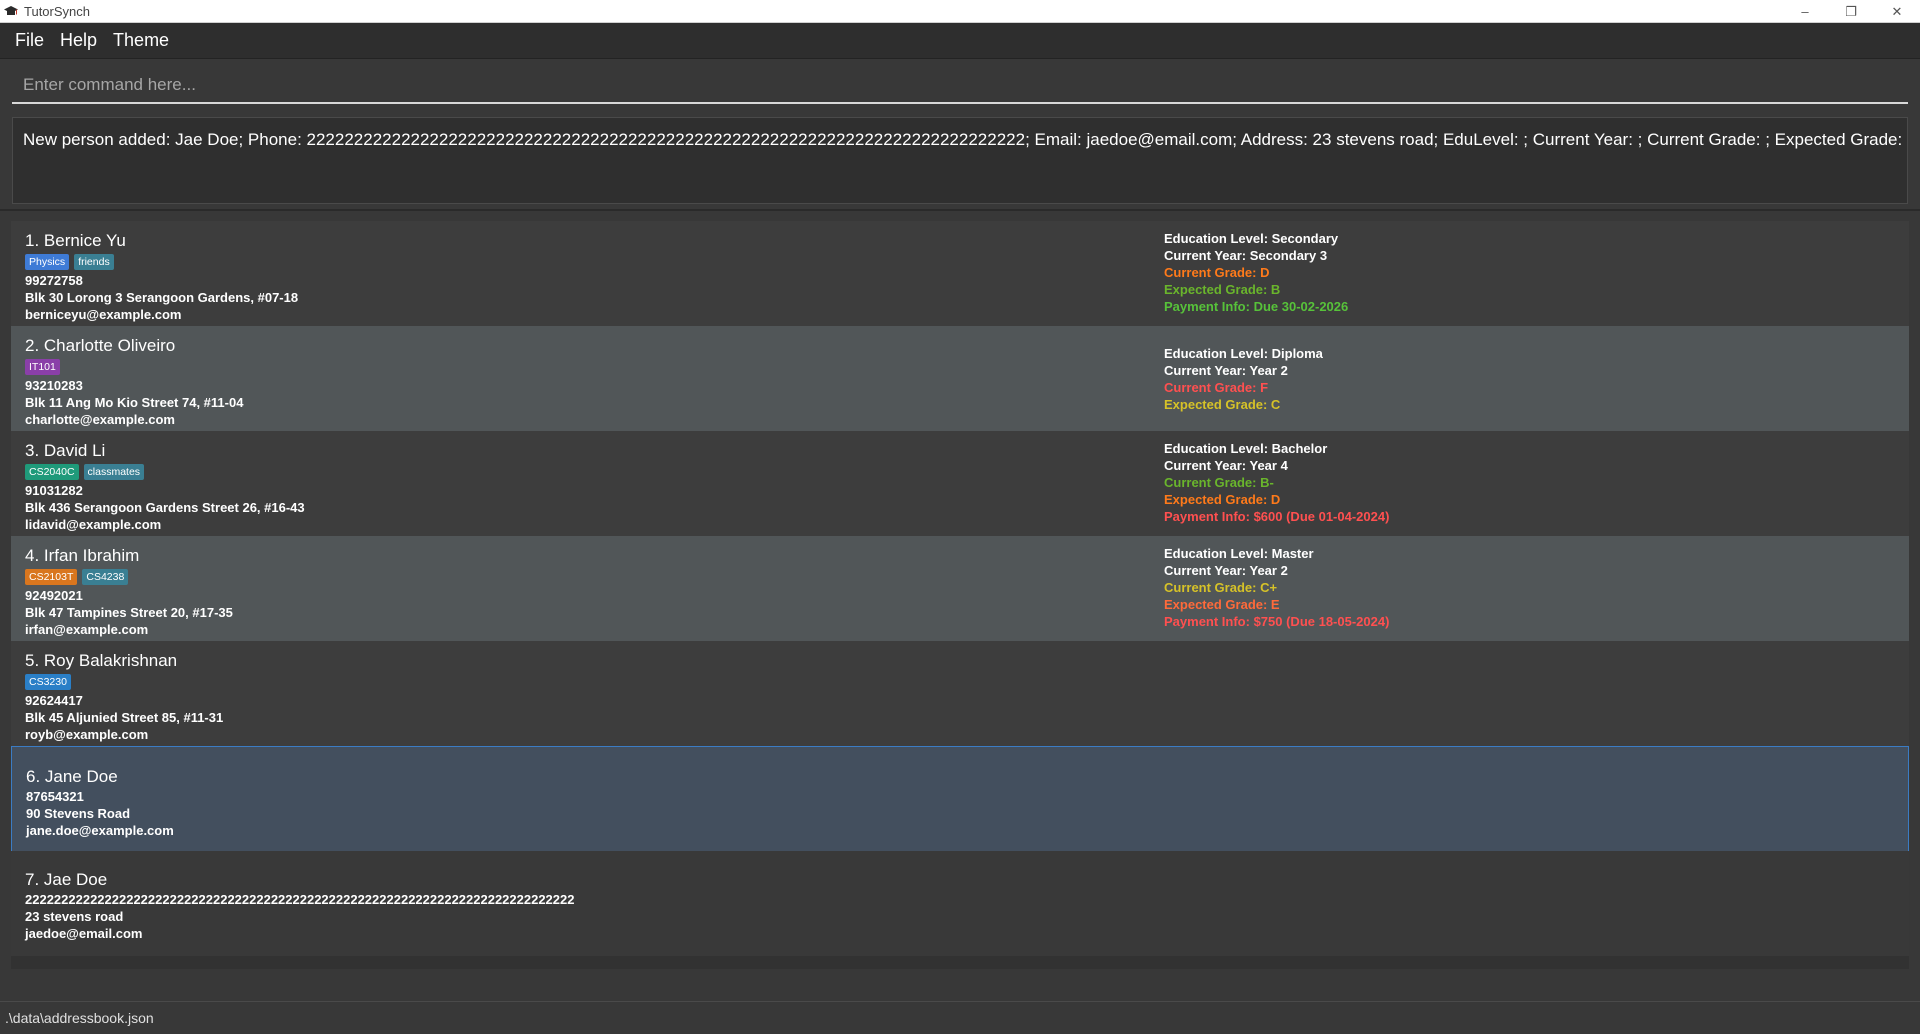 The width and height of the screenshot is (1920, 1034). Describe the element at coordinates (1246, 255) in the screenshot. I see `education-info-line: Current Year: Secondary 3` at that location.